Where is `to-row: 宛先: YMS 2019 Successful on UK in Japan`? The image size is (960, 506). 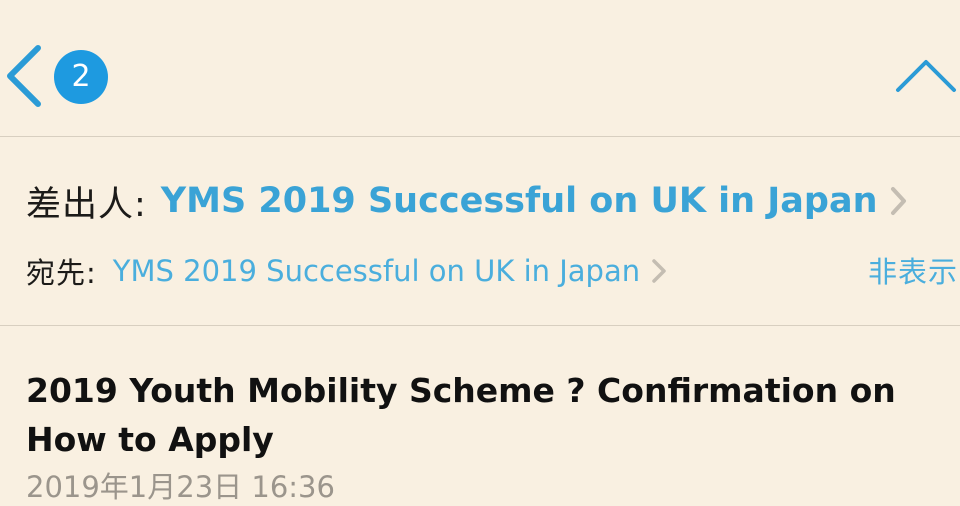 to-row: 宛先: YMS 2019 Successful on UK in Japan is located at coordinates (347, 271).